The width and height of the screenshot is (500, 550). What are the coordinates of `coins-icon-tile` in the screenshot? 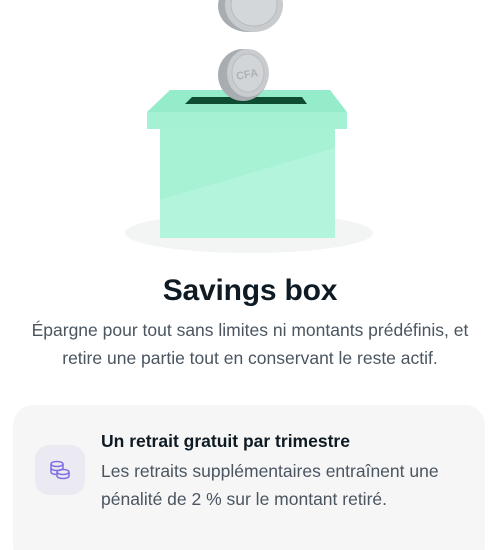 It's located at (60, 470).